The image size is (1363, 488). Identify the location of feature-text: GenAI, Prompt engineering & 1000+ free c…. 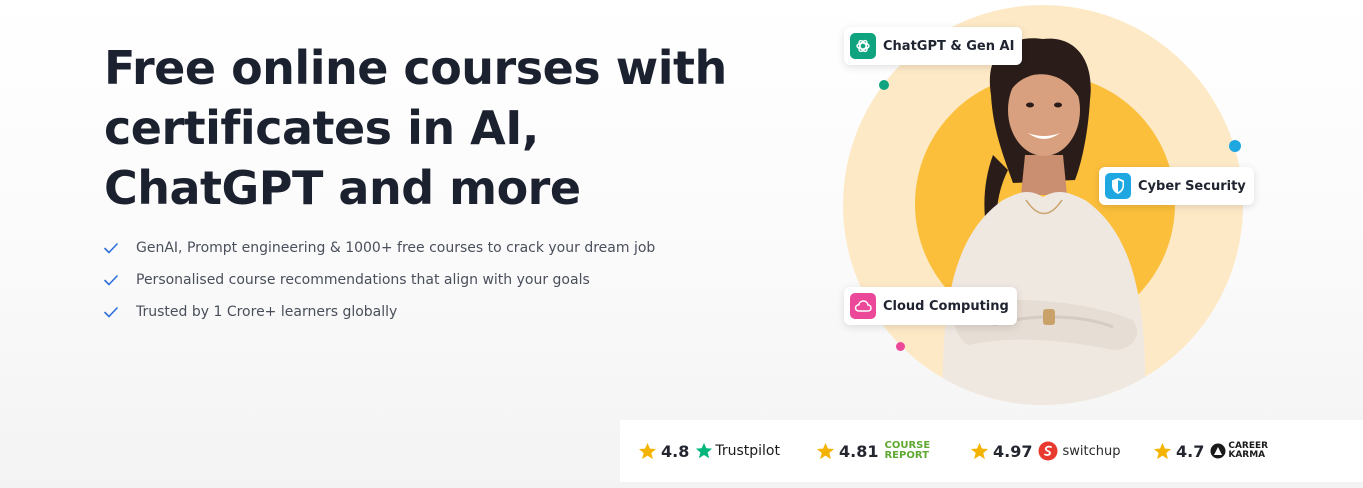
(396, 248).